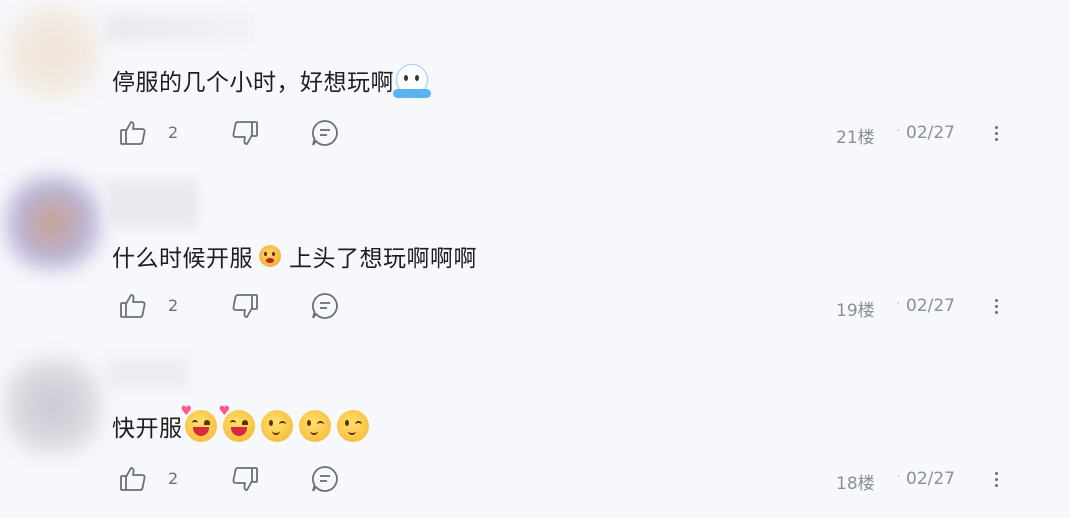 This screenshot has width=1070, height=518. I want to click on comment-text: 什么时候开服 上头了想玩啊啊啊, so click(294, 256).